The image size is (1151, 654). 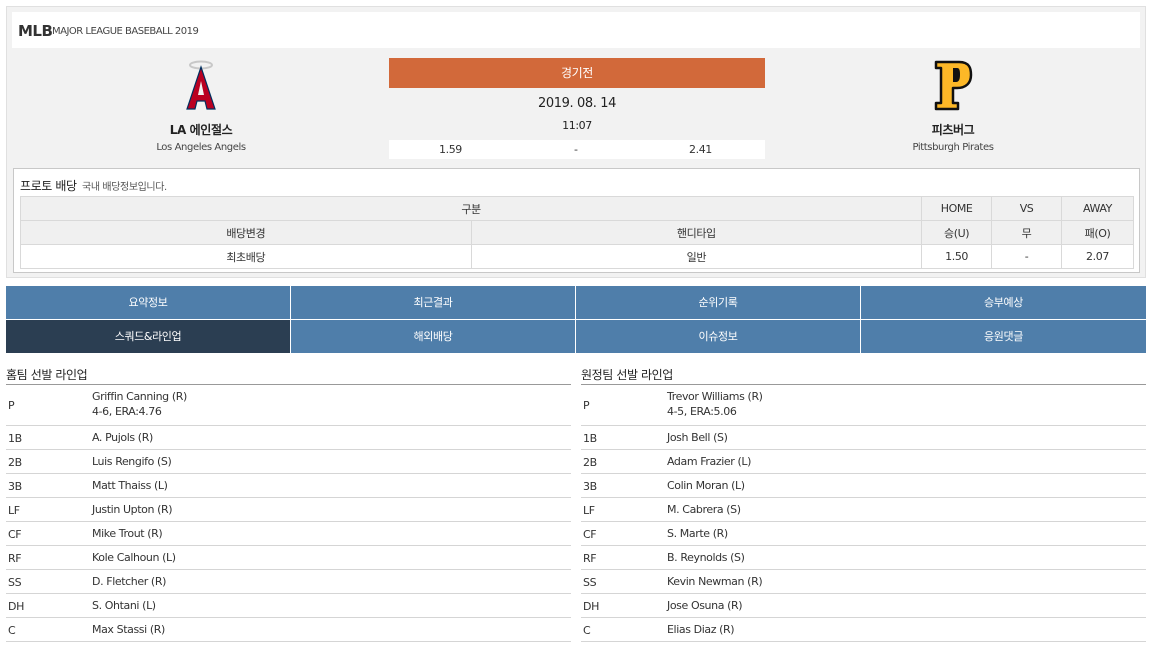 What do you see at coordinates (134, 557) in the screenshot?
I see `player-name: Kole Calhoun (L)` at bounding box center [134, 557].